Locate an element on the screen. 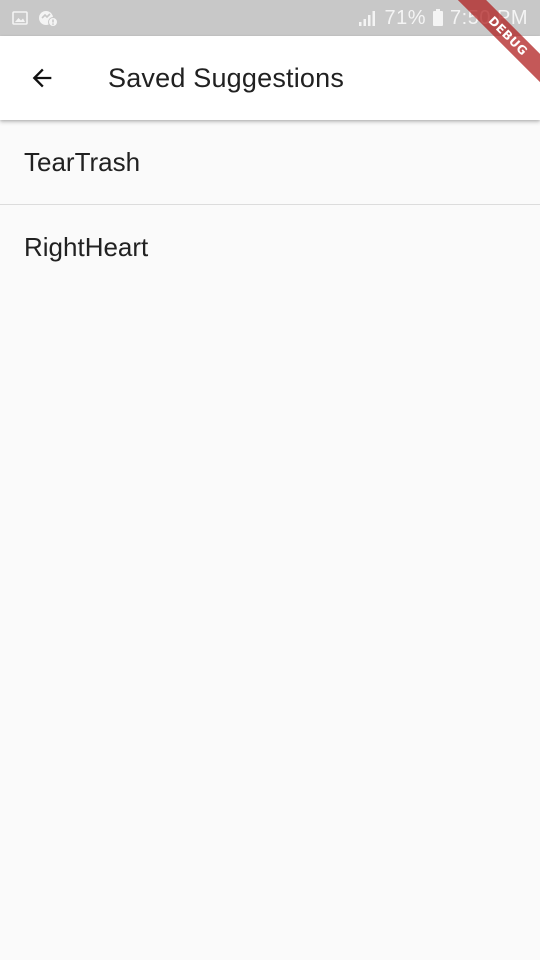 The height and width of the screenshot is (960, 540). clock: 7:50 PM is located at coordinates (489, 17).